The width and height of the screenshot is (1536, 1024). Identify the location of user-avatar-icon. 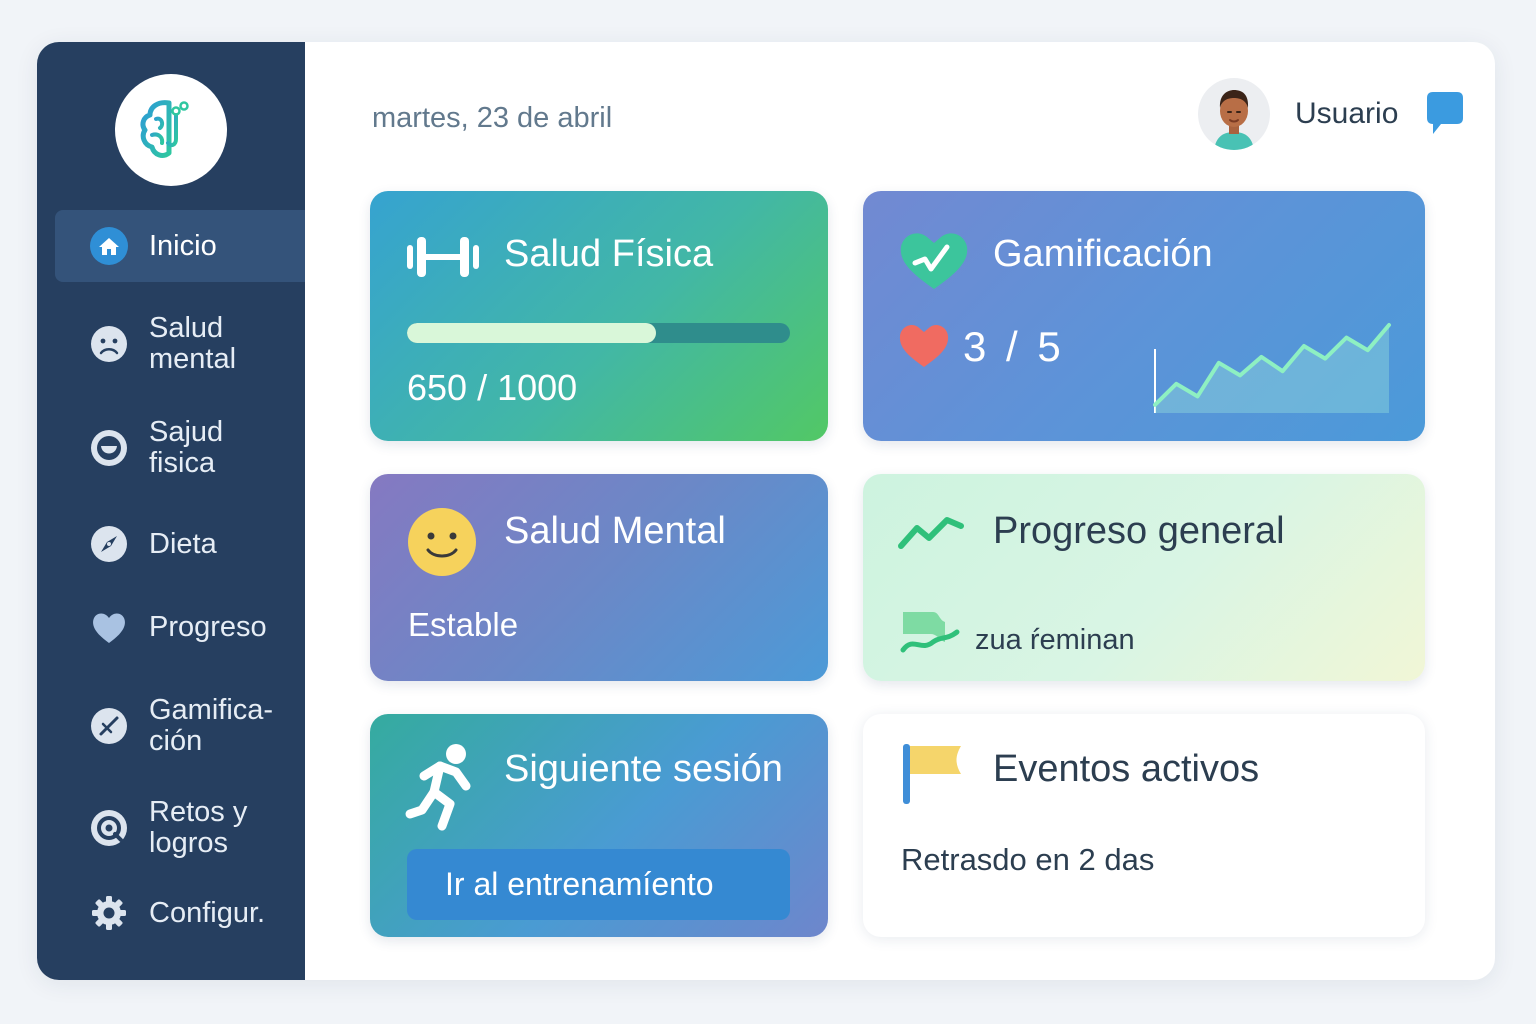
(1234, 120).